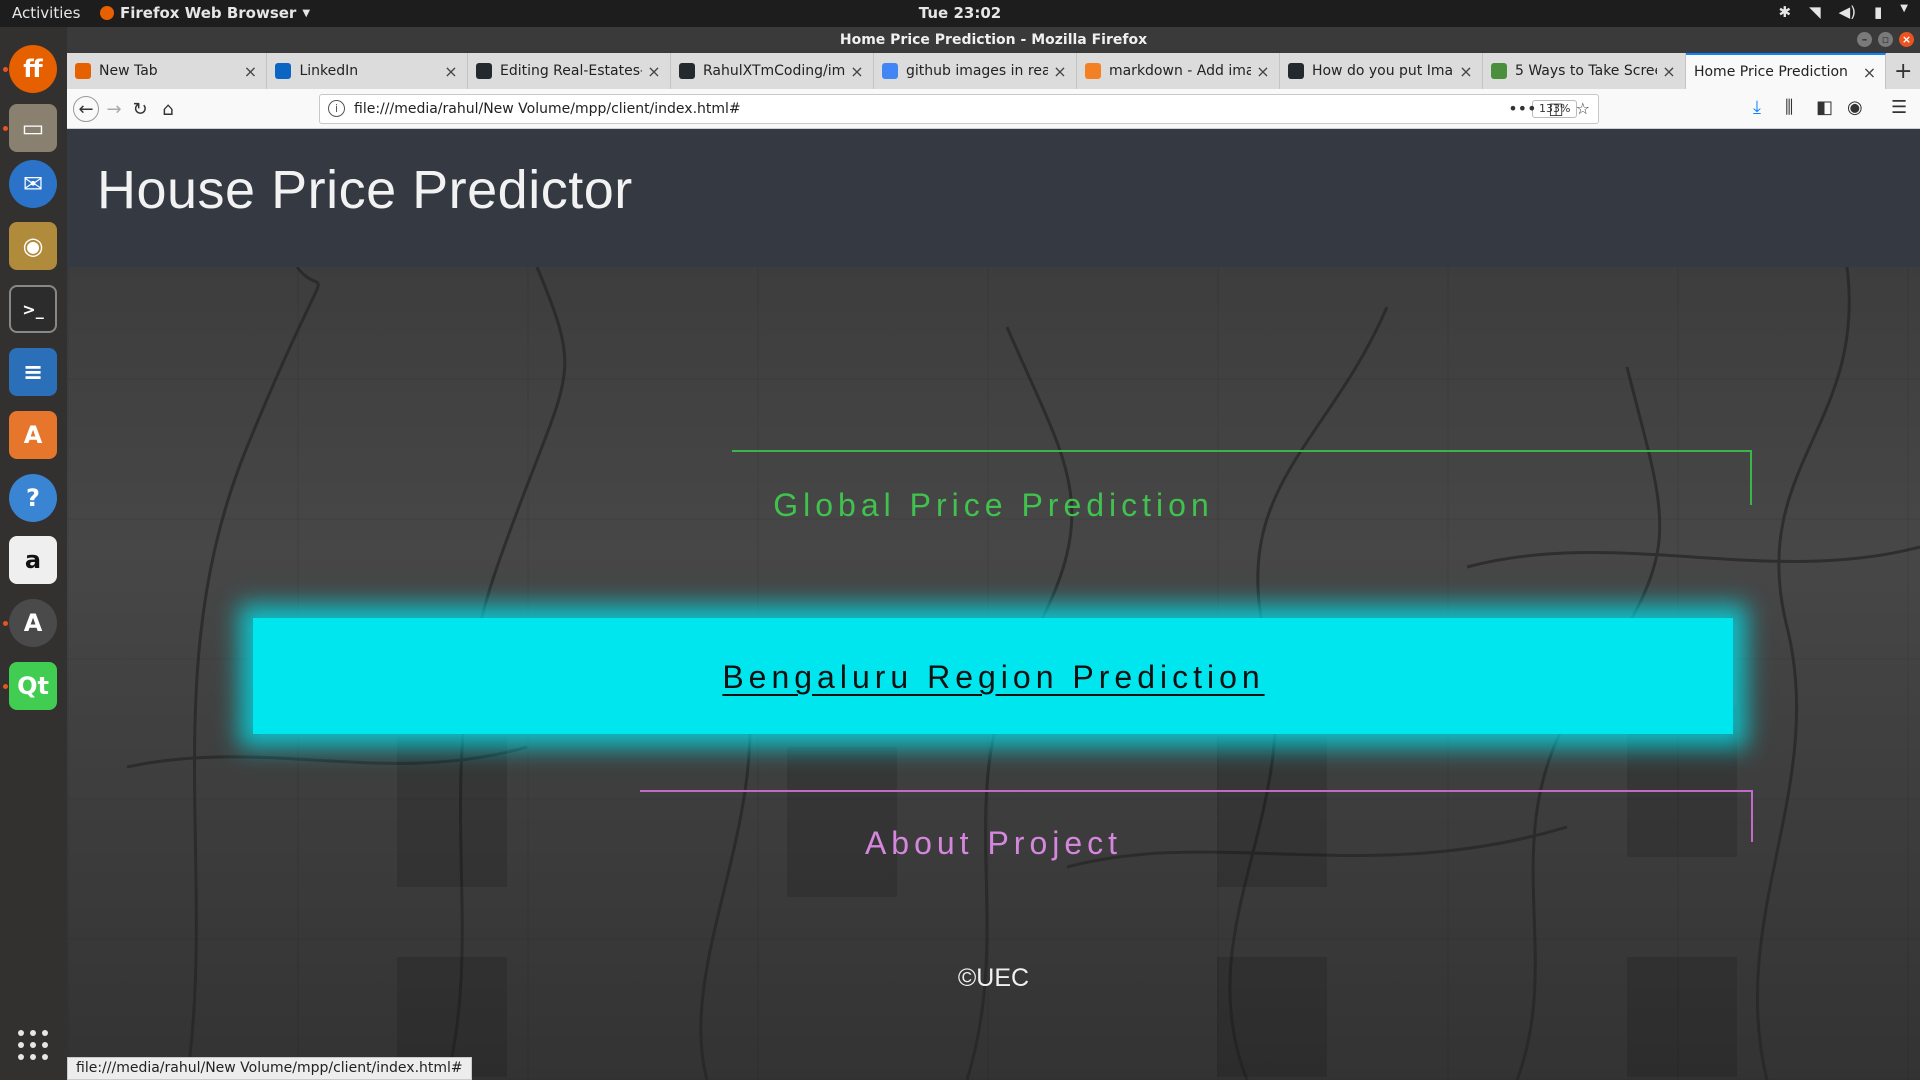  I want to click on tab: Editing Real-Estates-I ×, so click(569, 71).